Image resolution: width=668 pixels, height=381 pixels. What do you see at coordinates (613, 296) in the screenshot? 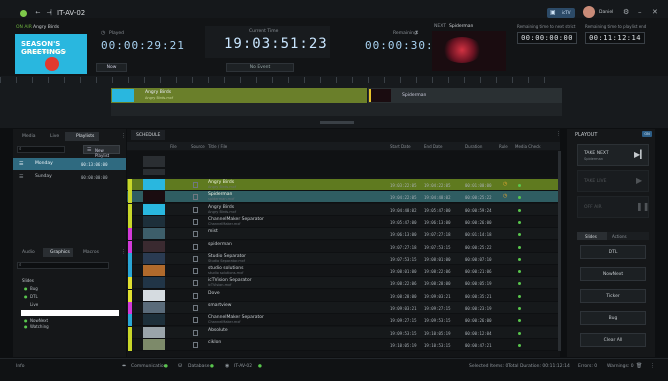
I see `slide-button-ticker: Ticker` at bounding box center [613, 296].